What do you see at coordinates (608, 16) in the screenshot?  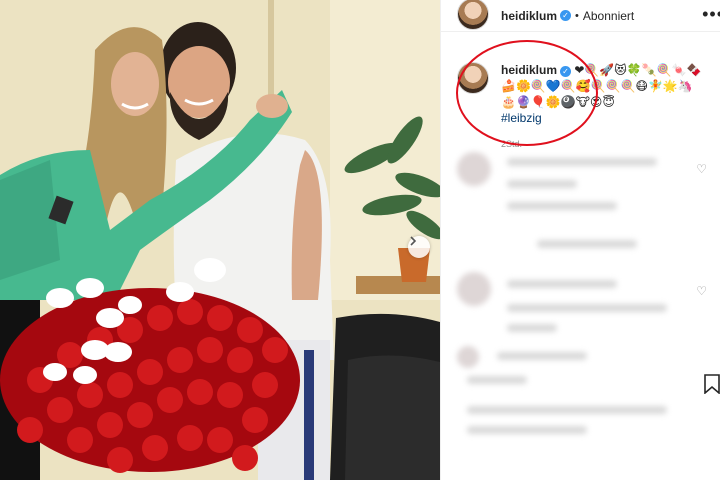 I see `follow-status-button: Abonniert` at bounding box center [608, 16].